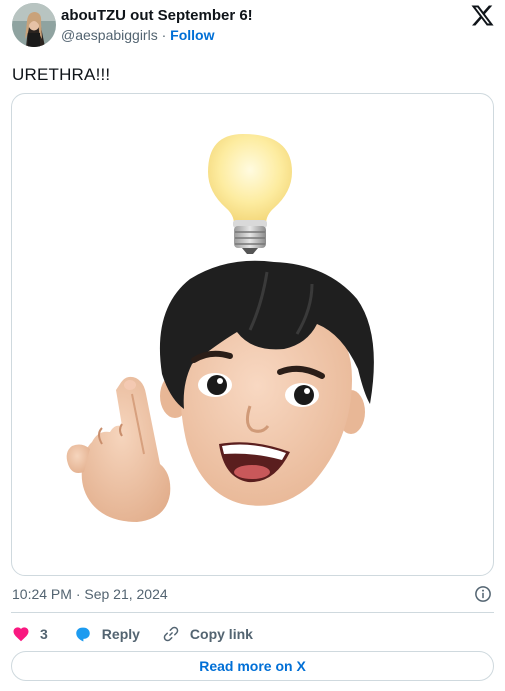 This screenshot has height=691, width=505. I want to click on heart-icon, so click(21, 634).